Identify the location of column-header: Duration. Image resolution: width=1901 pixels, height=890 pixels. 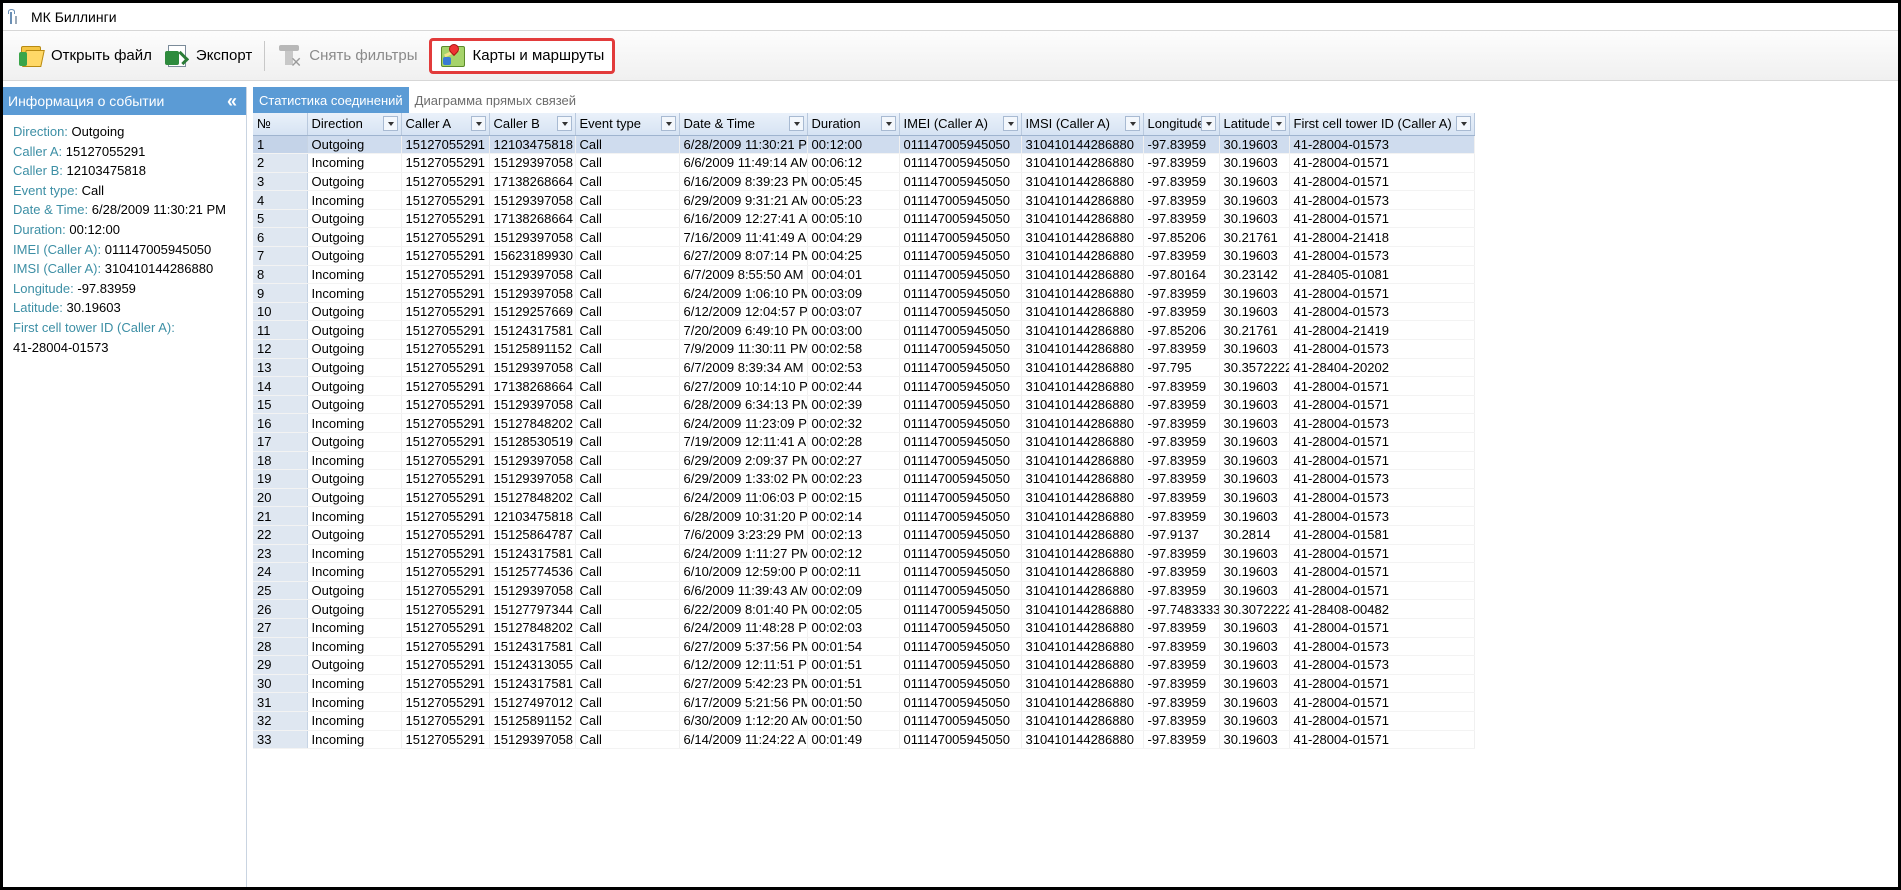
(853, 124).